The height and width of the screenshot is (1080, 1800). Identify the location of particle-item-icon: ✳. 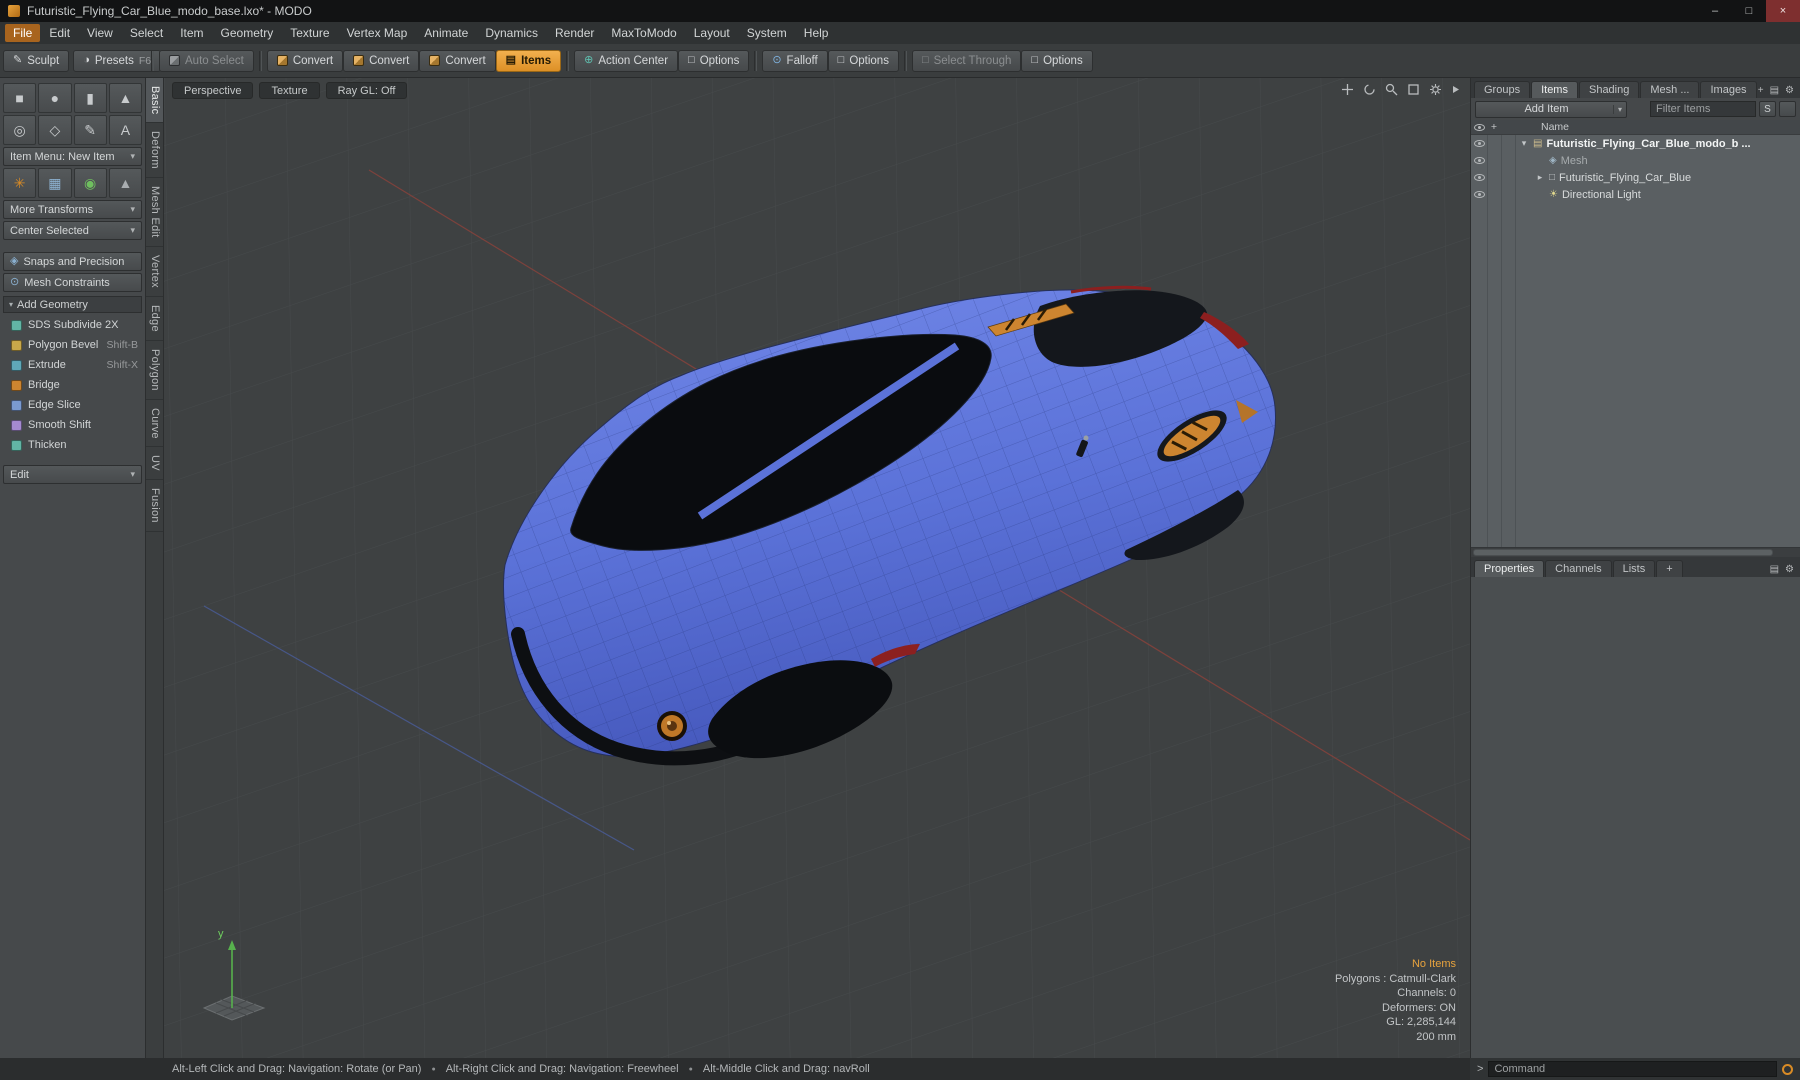
(20, 183).